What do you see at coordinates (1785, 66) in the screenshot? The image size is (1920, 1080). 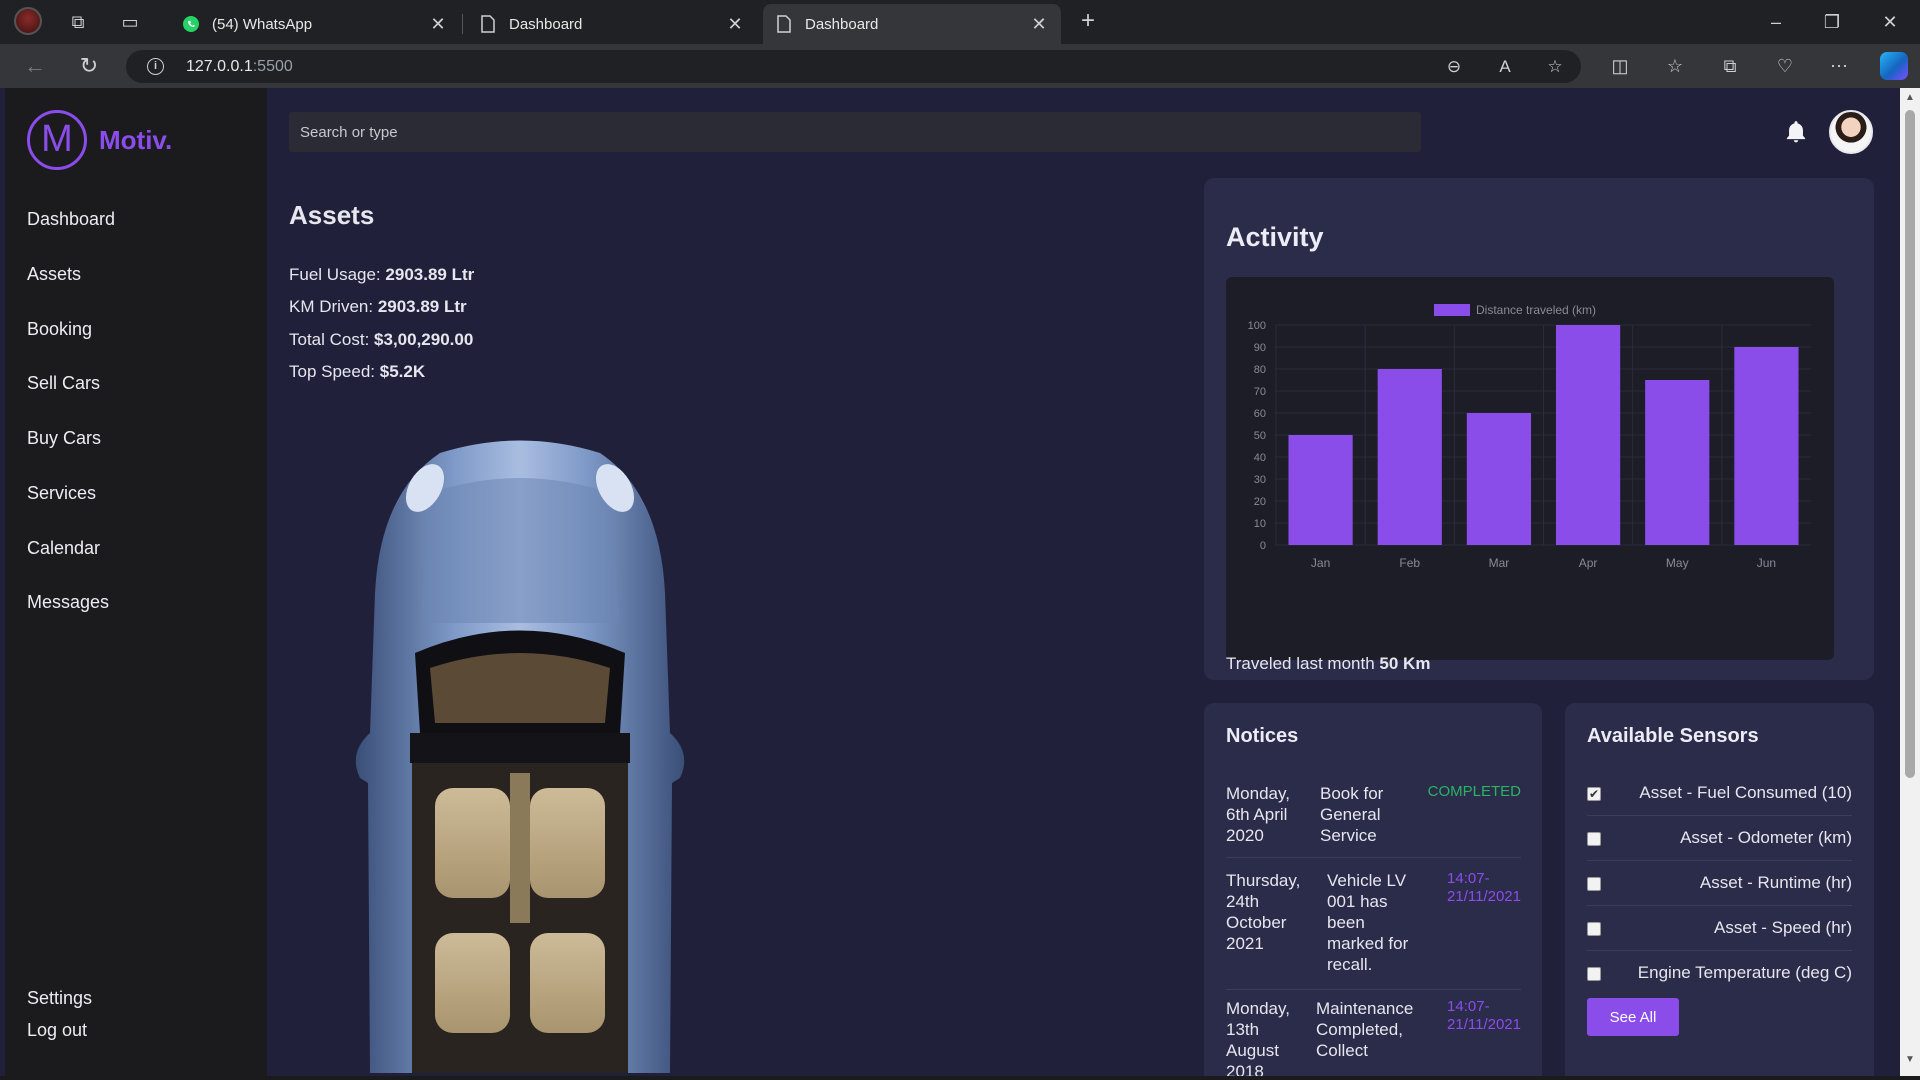 I see `browser-essentials-icon: ♡` at bounding box center [1785, 66].